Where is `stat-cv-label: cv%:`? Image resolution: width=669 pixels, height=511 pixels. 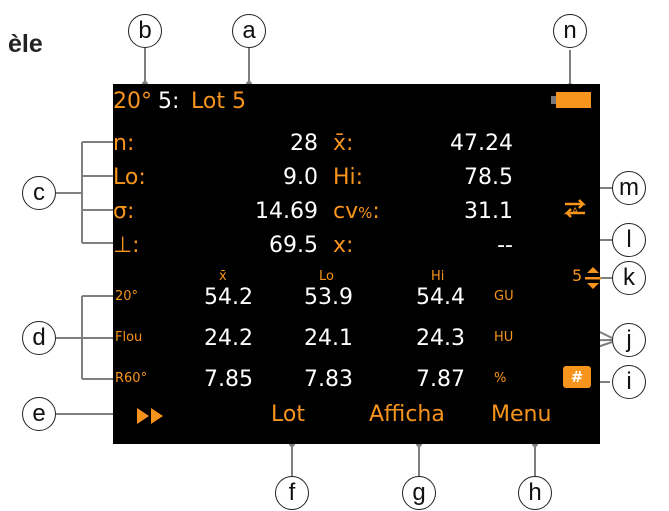 stat-cv-label: cv%: is located at coordinates (356, 211).